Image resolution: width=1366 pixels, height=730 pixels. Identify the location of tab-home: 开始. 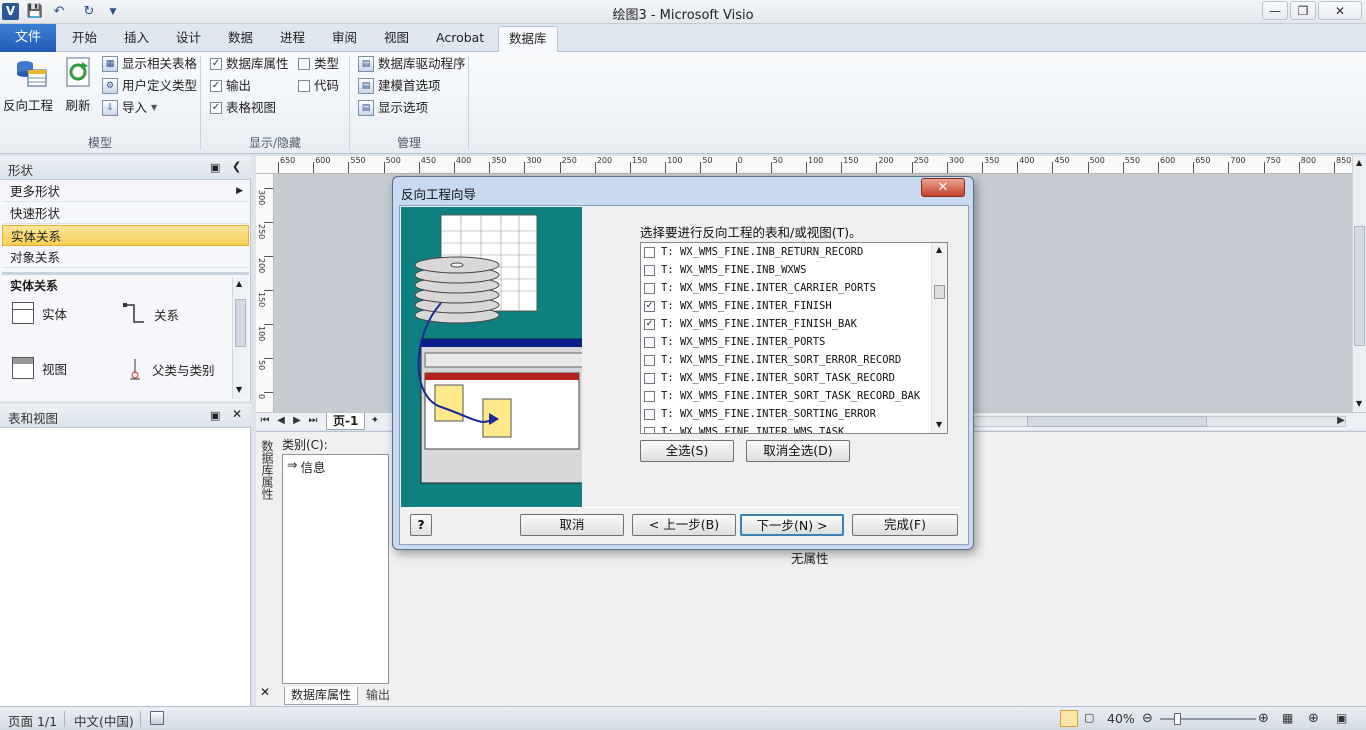
(84, 39).